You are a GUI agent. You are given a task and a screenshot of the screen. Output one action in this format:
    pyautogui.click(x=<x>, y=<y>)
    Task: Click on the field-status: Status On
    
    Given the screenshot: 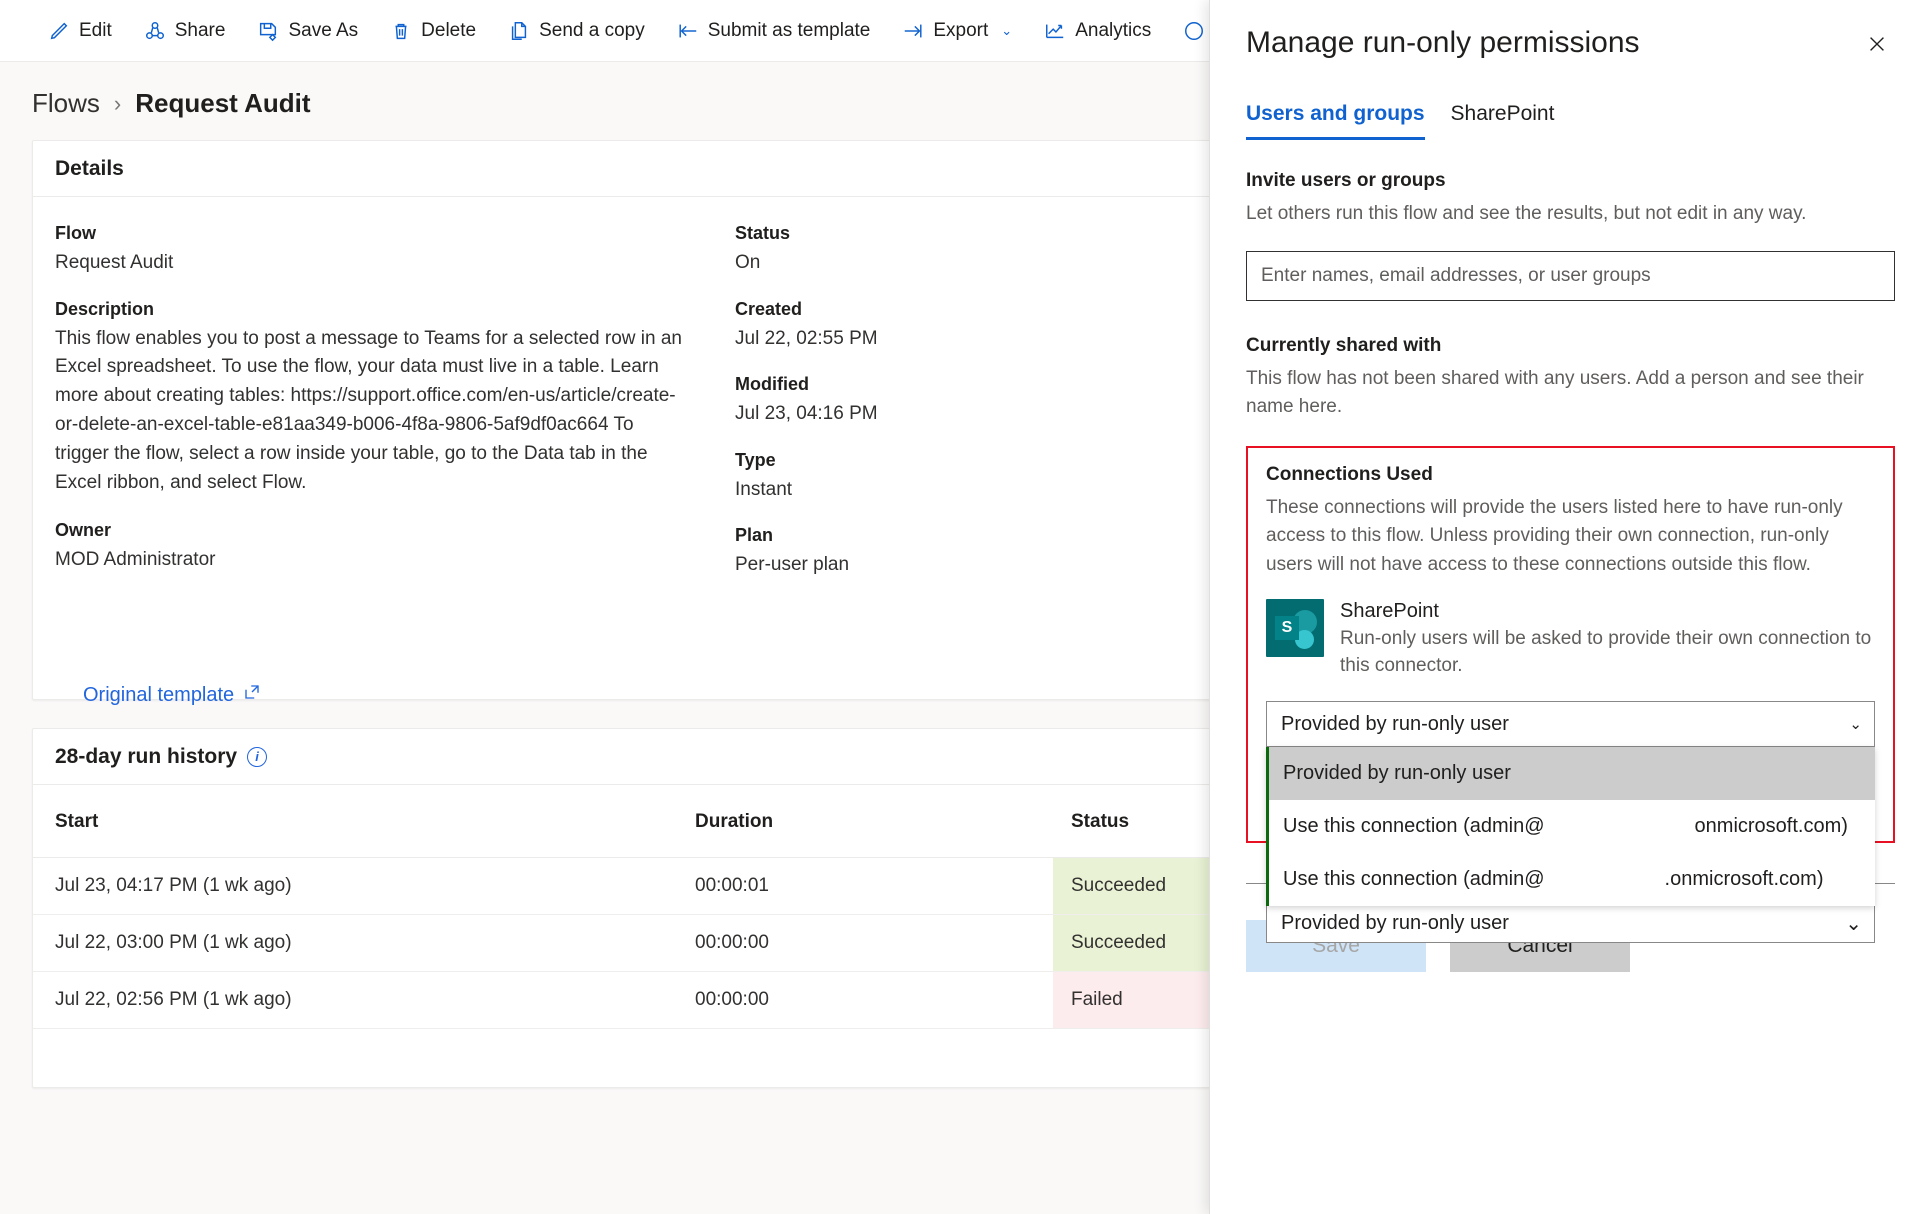 What is the action you would take?
    pyautogui.click(x=870, y=250)
    